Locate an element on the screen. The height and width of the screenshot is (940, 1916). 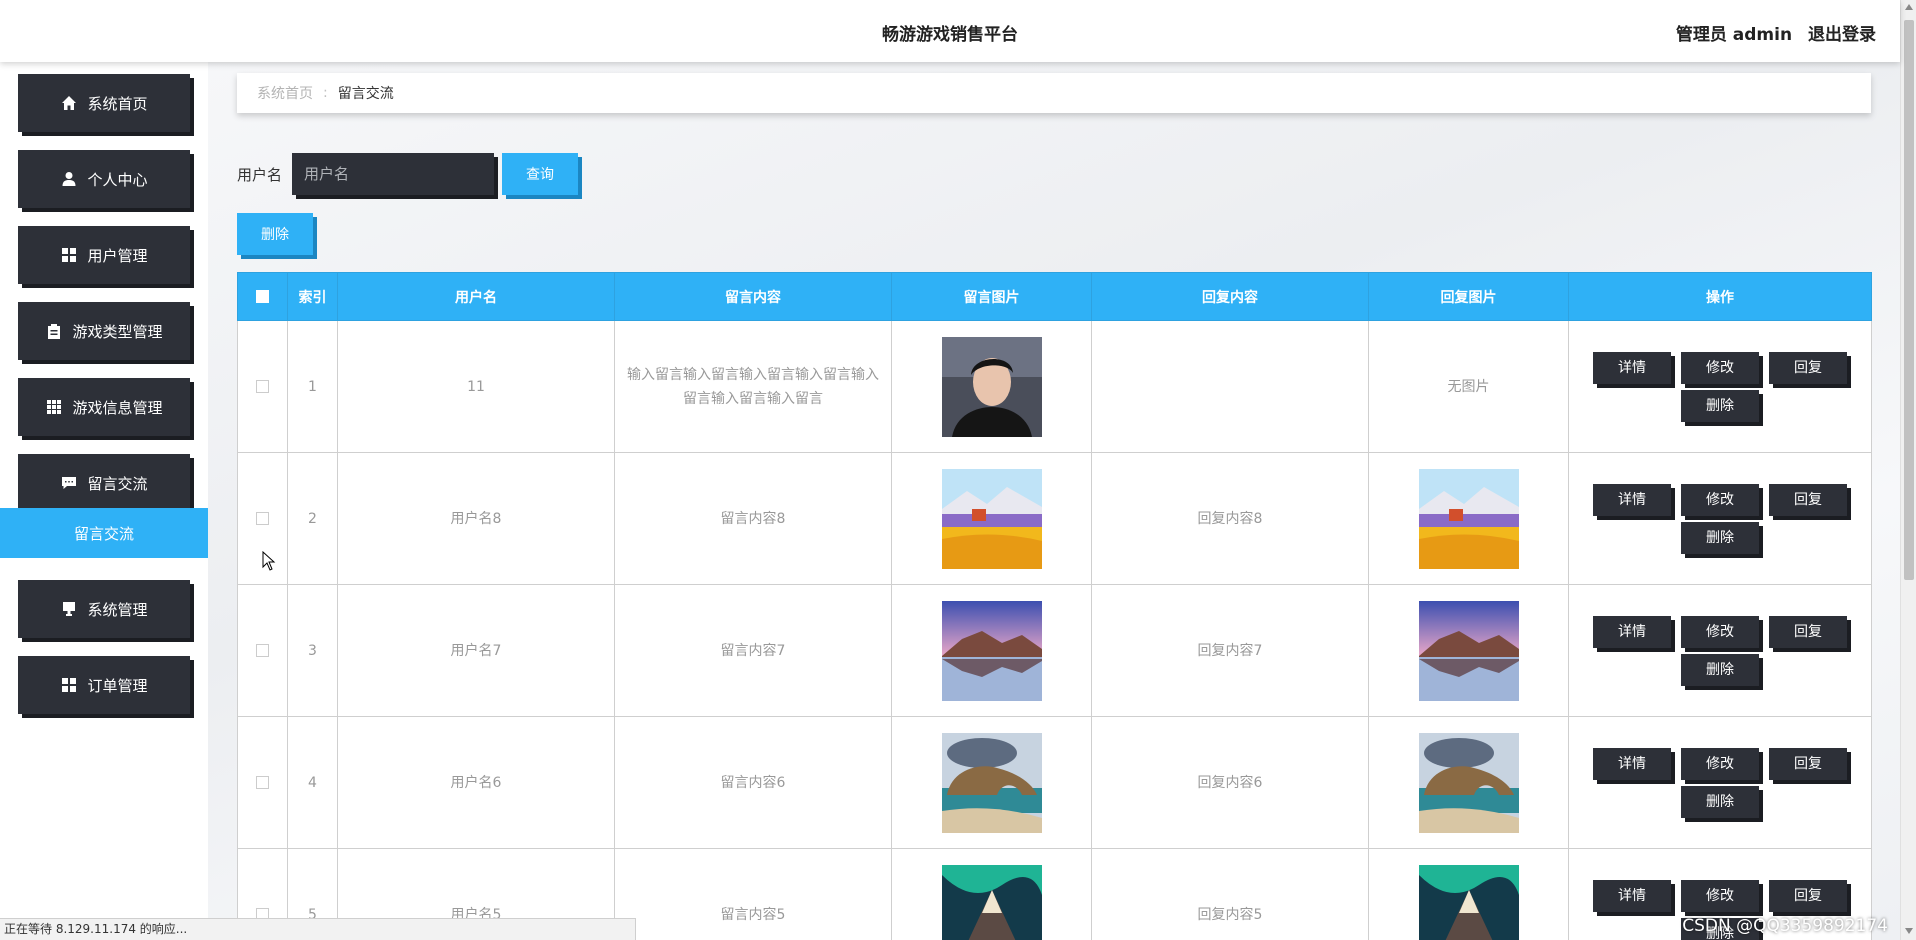
header-select-all is located at coordinates (262, 296).